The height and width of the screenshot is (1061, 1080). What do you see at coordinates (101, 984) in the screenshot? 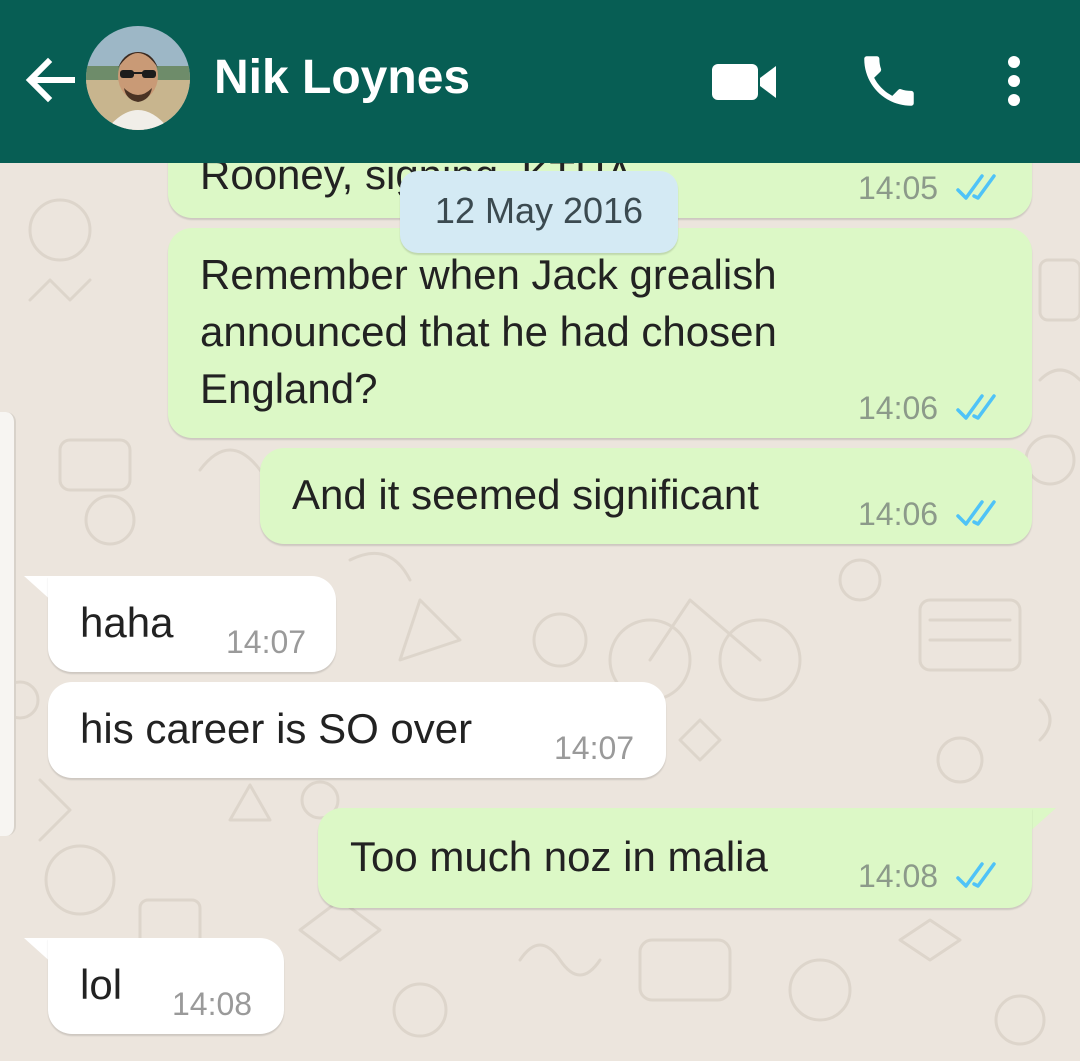
I see `message-text: lol` at bounding box center [101, 984].